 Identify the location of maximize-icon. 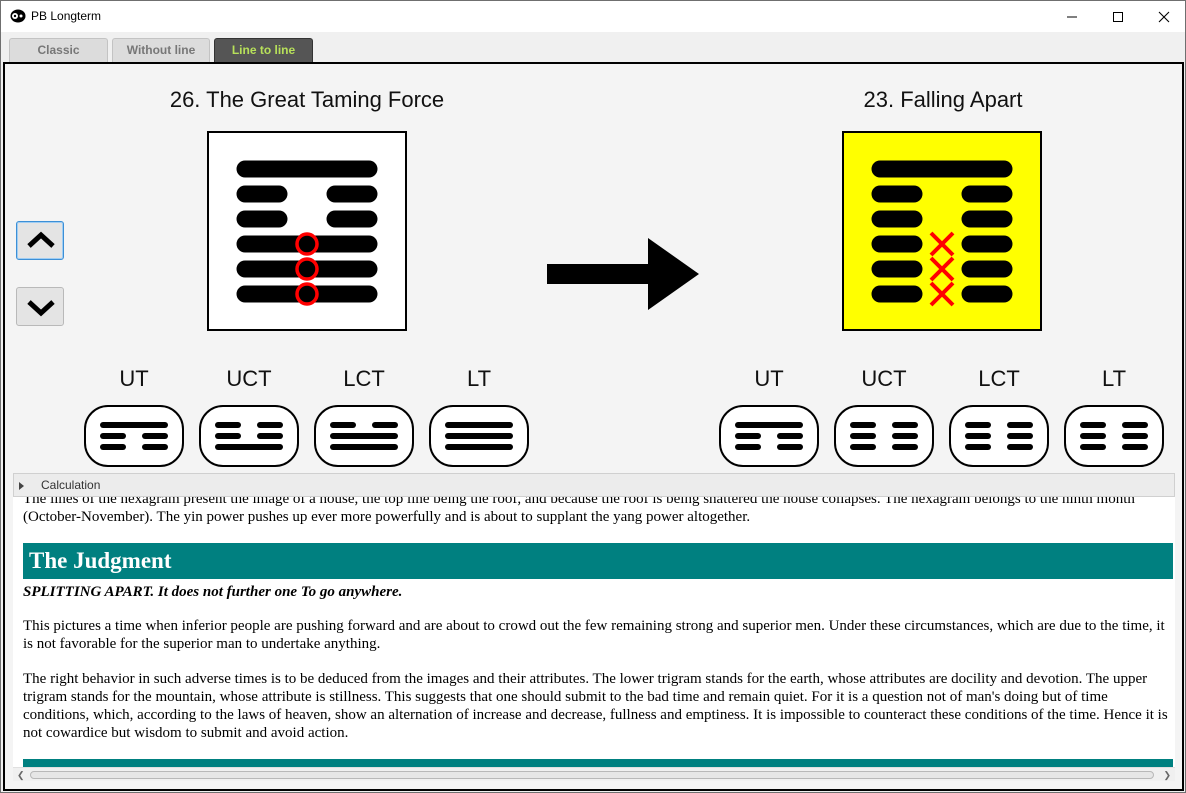
(1118, 17).